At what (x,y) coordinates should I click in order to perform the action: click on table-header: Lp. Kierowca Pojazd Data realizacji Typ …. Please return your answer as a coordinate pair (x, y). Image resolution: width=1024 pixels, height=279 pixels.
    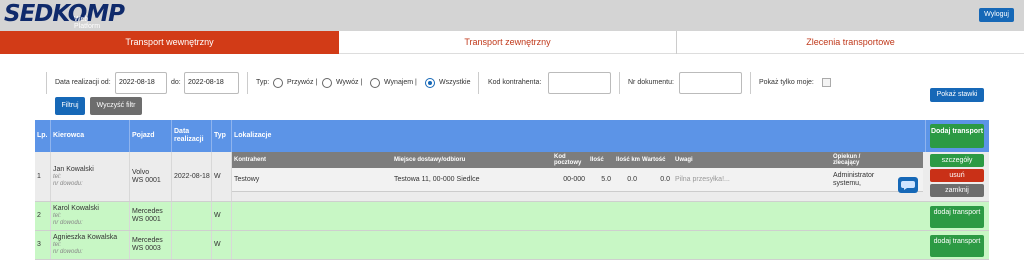
    Looking at the image, I should click on (512, 136).